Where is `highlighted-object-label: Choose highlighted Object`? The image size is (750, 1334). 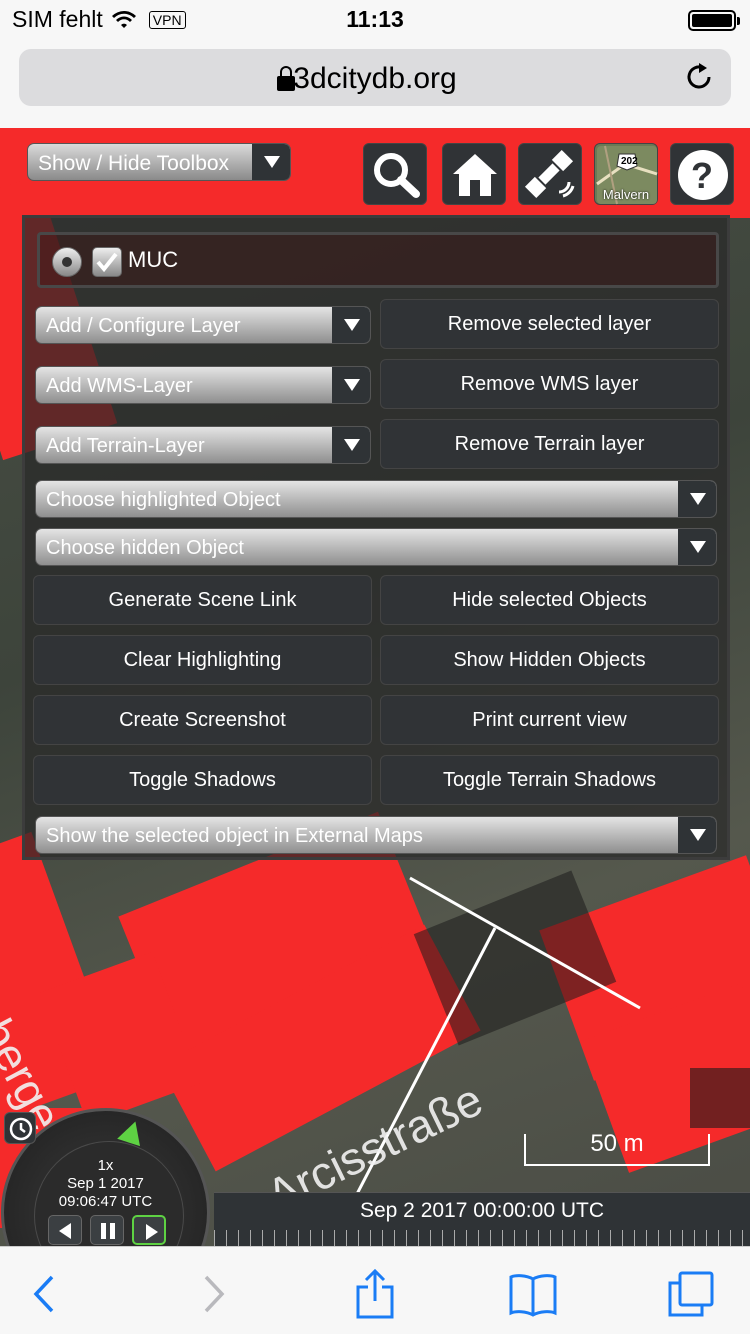
highlighted-object-label: Choose highlighted Object is located at coordinates (163, 500).